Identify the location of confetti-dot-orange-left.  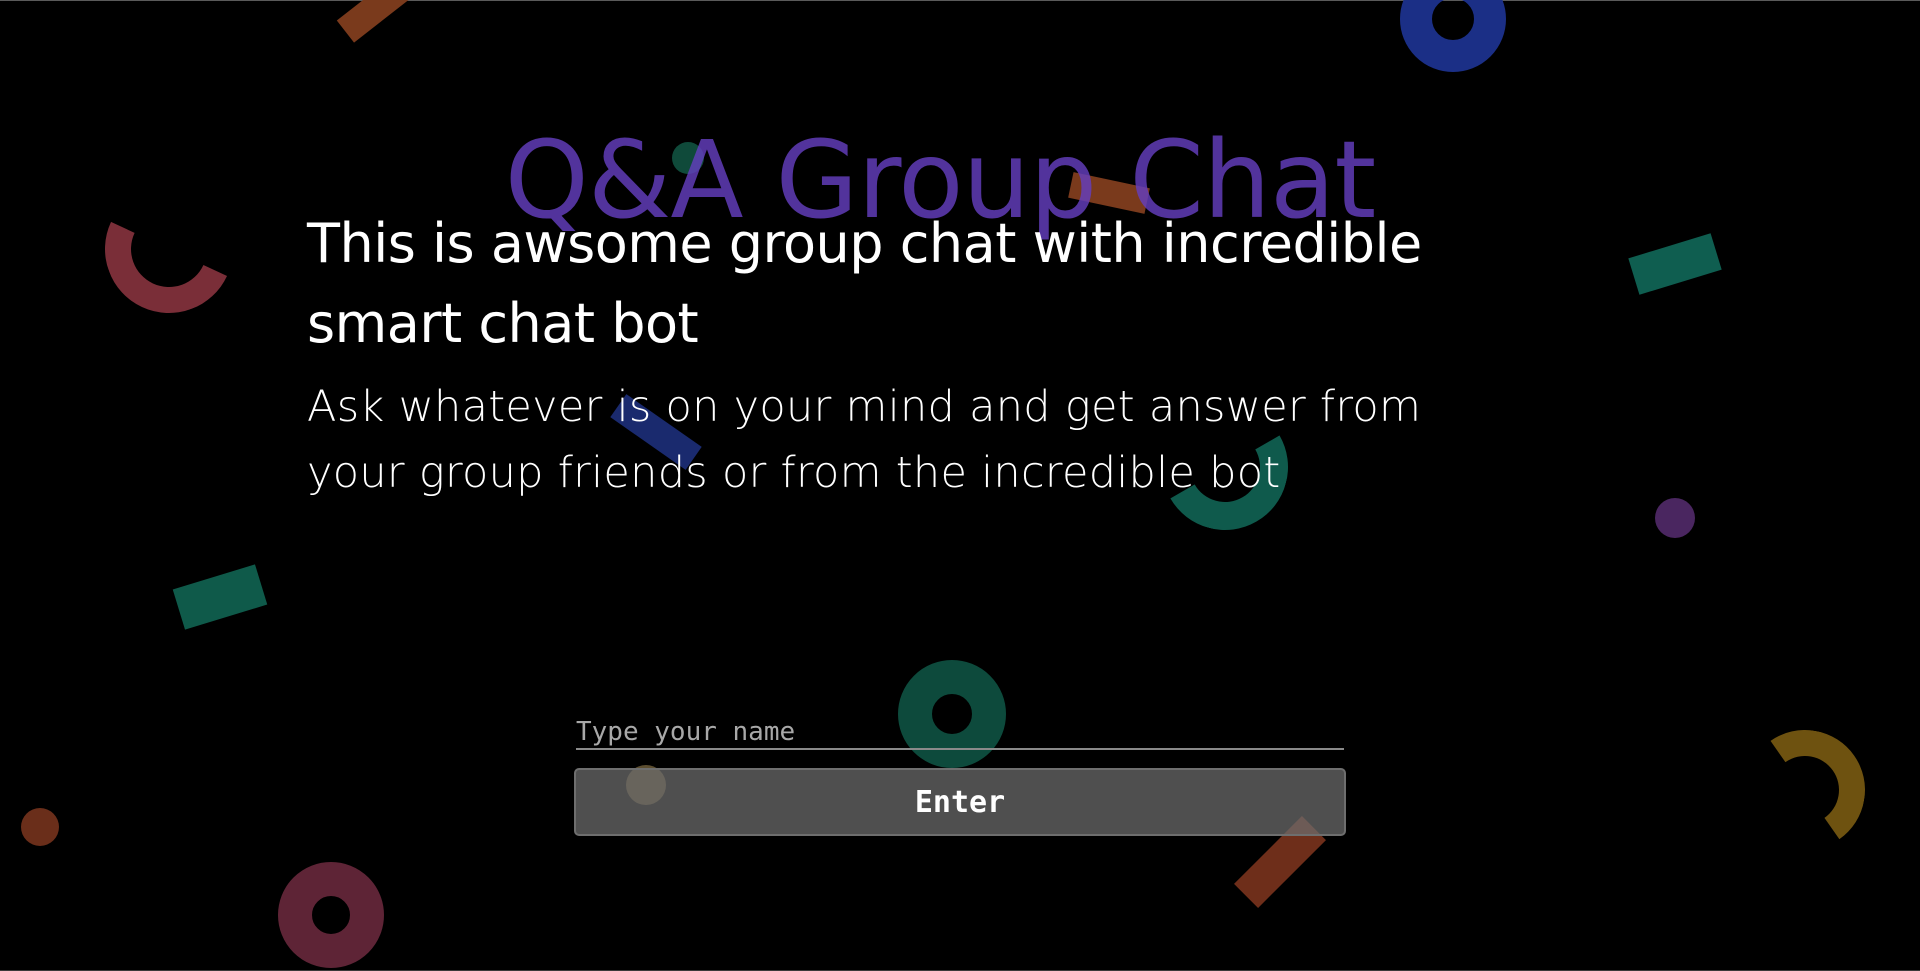
(40, 827).